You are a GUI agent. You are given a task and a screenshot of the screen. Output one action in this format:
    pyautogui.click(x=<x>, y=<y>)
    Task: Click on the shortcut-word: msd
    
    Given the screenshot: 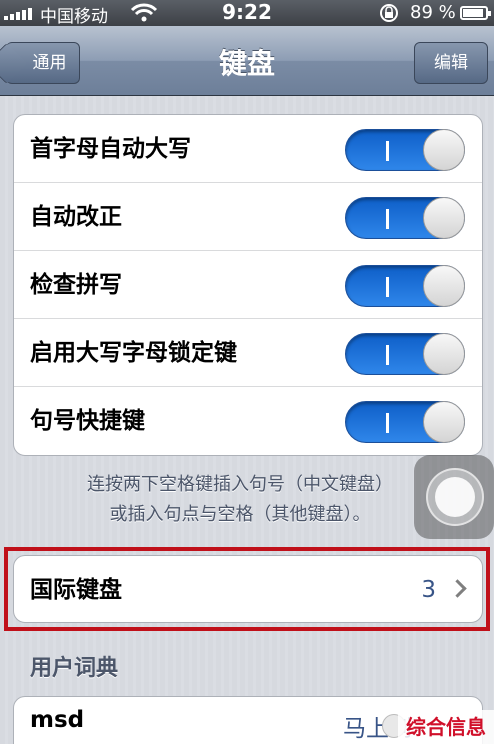 What is the action you would take?
    pyautogui.click(x=57, y=720)
    